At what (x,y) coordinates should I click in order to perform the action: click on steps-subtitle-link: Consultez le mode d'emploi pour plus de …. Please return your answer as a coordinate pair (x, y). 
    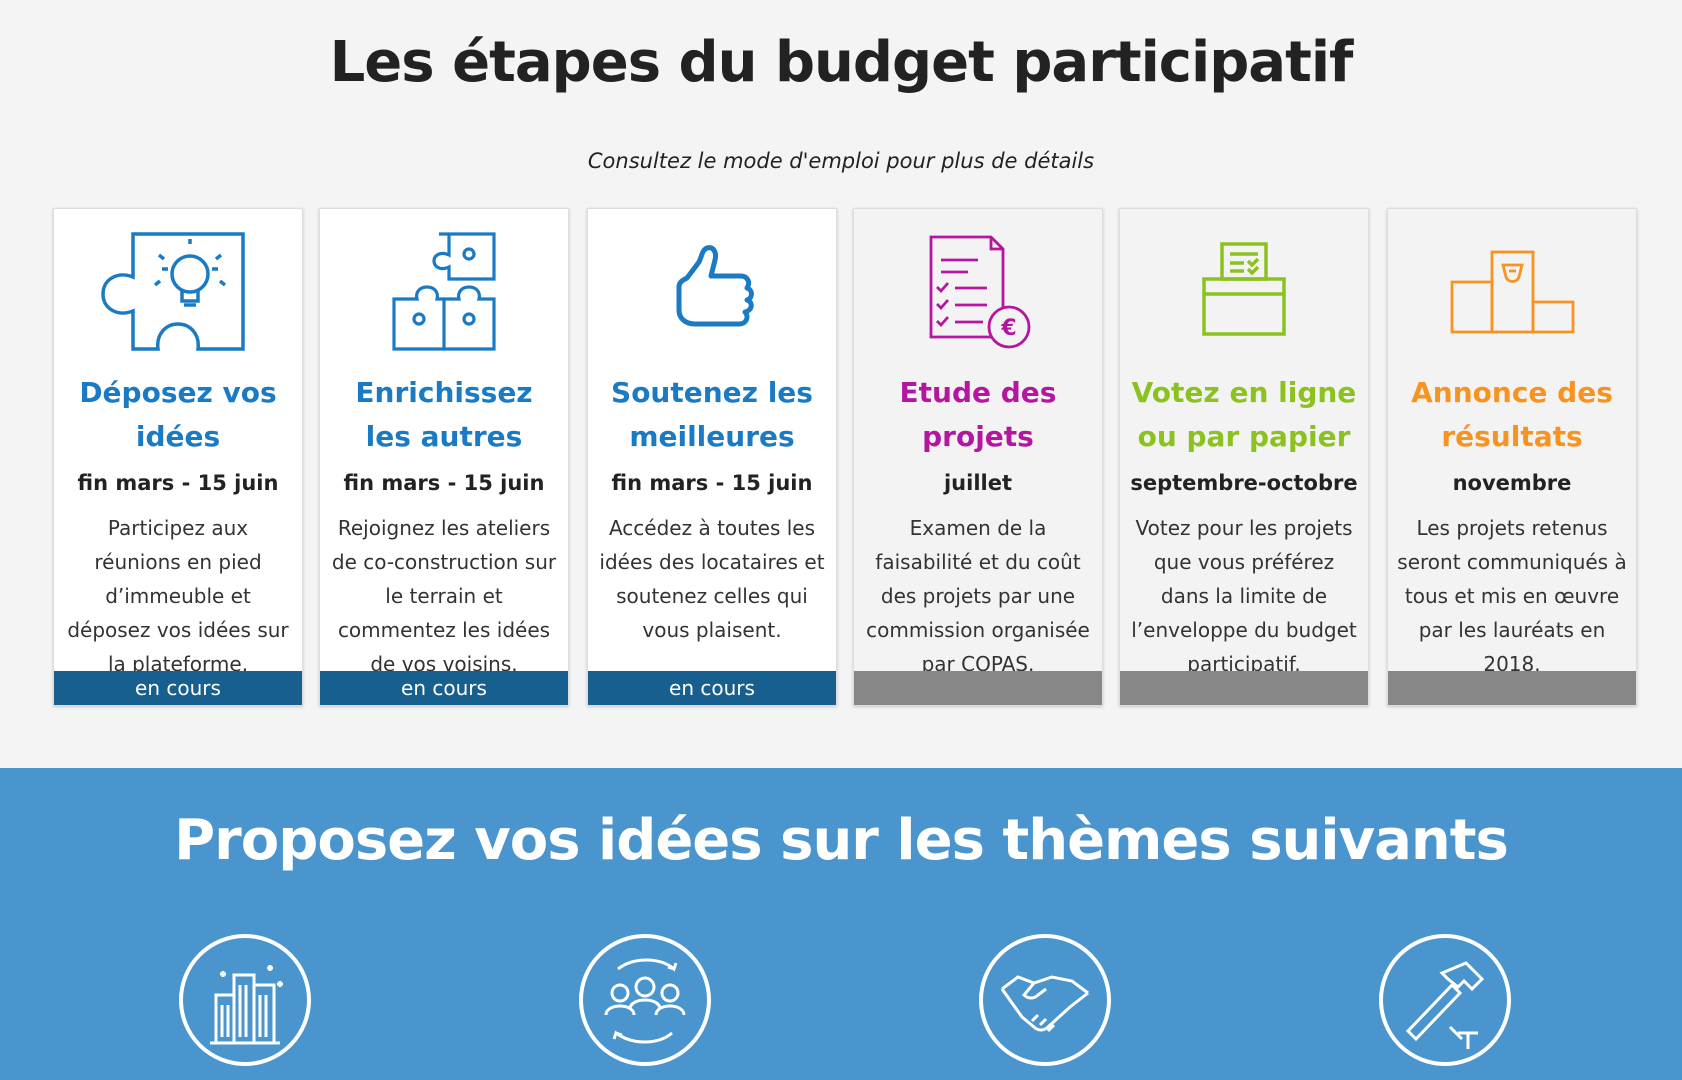
    Looking at the image, I should click on (841, 161).